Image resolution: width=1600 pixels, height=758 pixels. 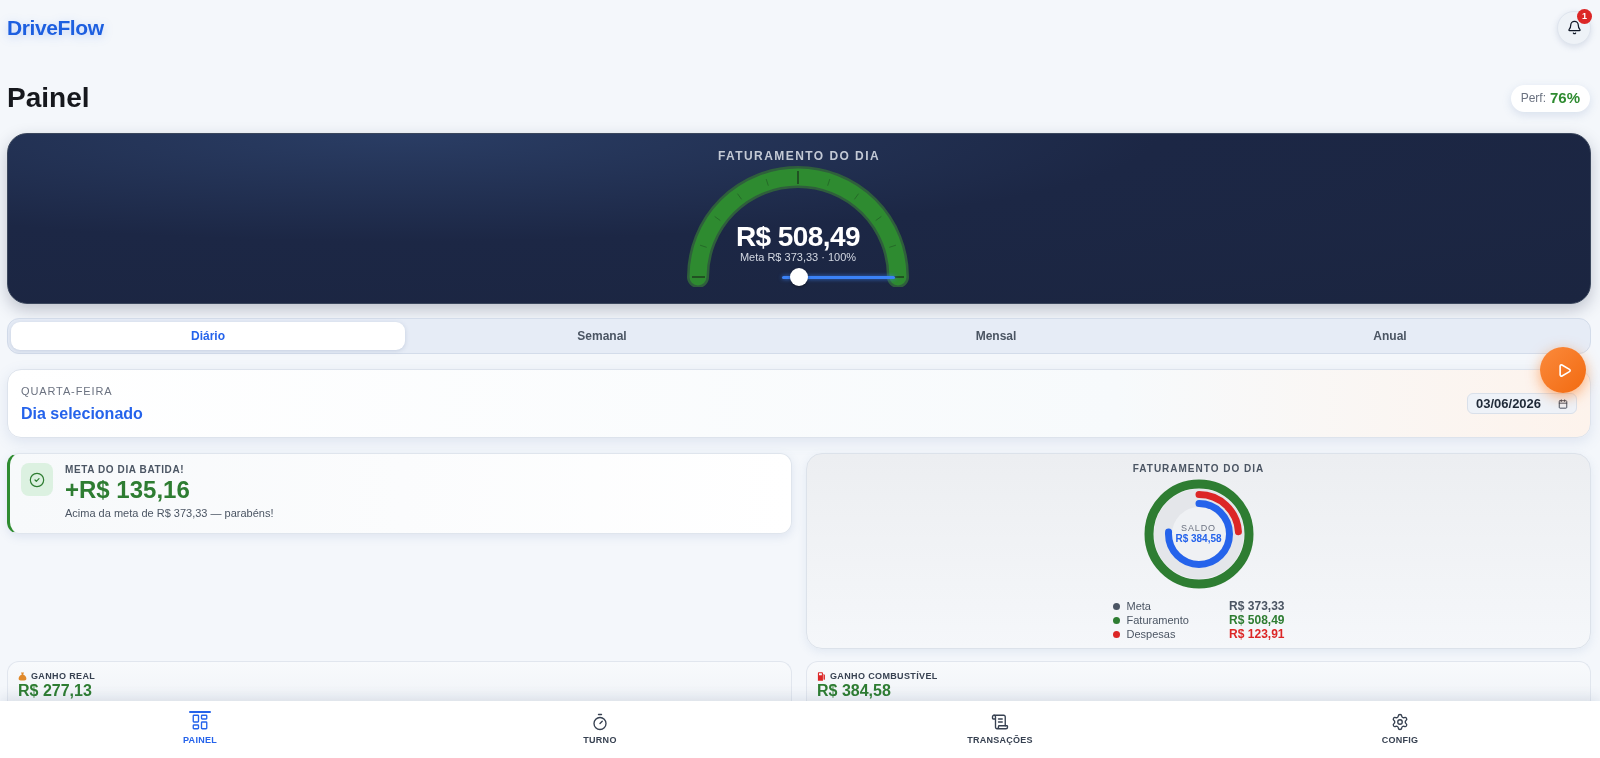 What do you see at coordinates (1584, 16) in the screenshot?
I see `notification-badge: 1` at bounding box center [1584, 16].